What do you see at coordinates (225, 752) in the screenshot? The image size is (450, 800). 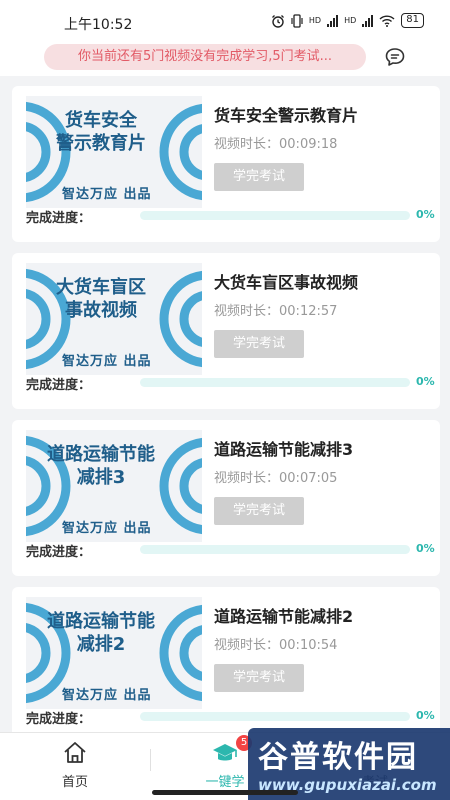 I see `graduation-cap-icon` at bounding box center [225, 752].